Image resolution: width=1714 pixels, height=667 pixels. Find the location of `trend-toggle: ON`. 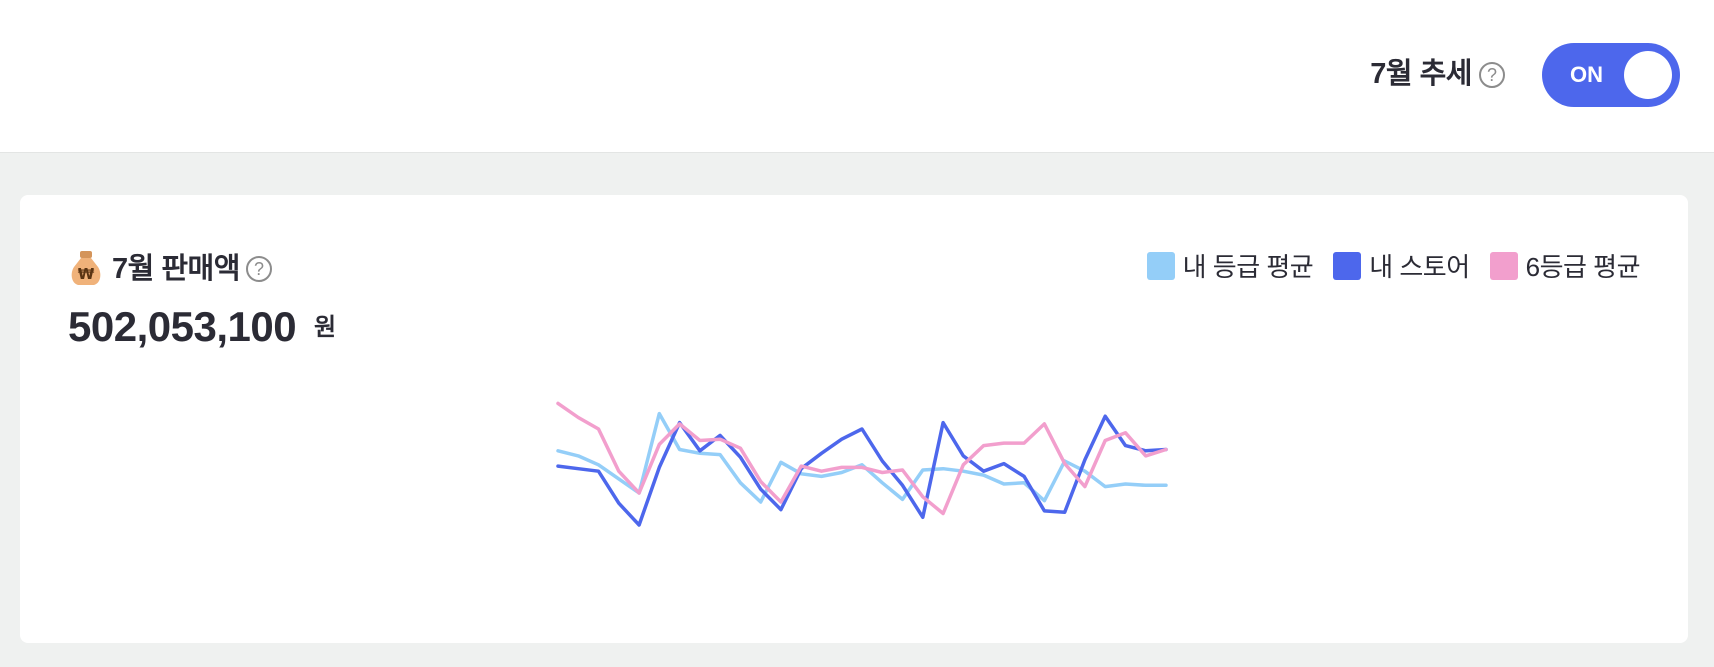

trend-toggle: ON is located at coordinates (1611, 75).